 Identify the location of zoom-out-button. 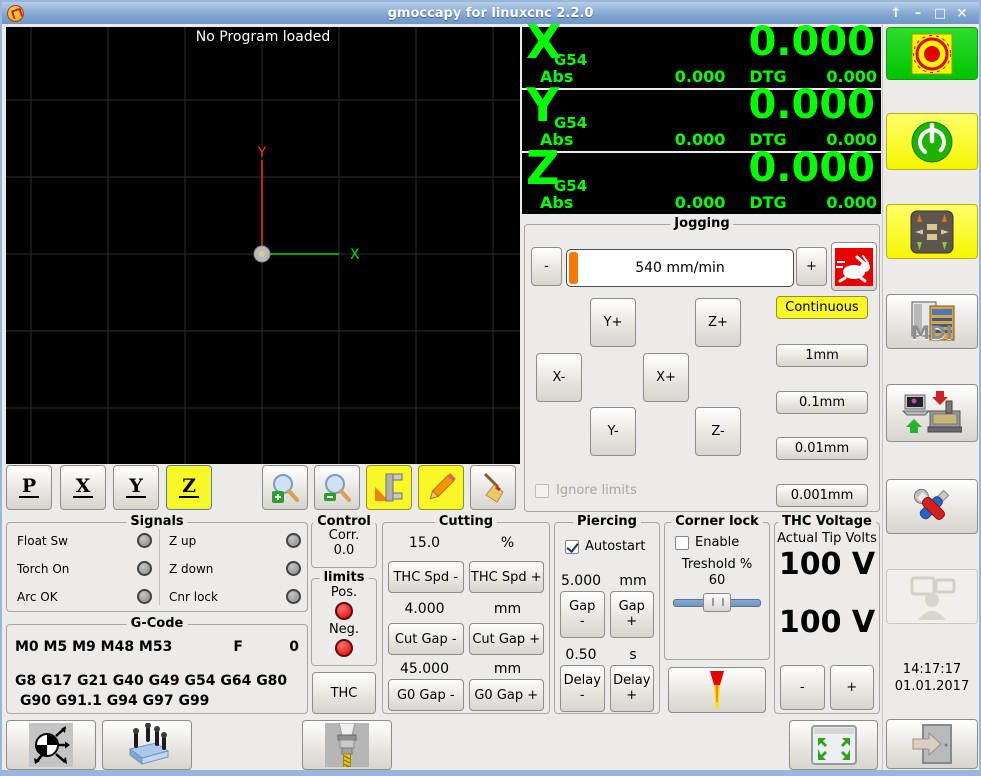
(337, 487).